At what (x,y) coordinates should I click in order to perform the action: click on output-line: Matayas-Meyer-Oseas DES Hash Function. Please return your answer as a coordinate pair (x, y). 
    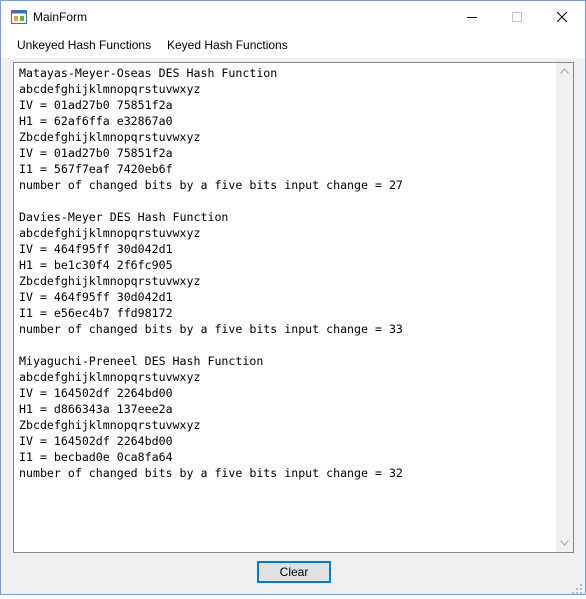
    Looking at the image, I should click on (148, 73).